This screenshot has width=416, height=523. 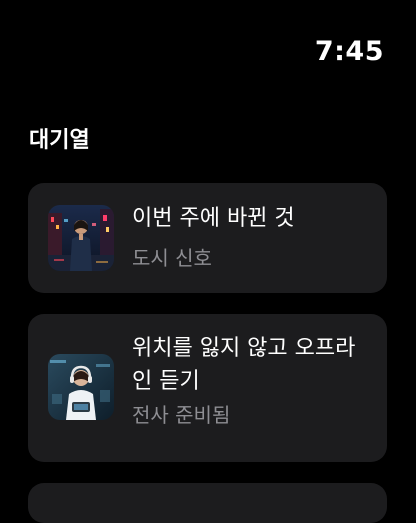 What do you see at coordinates (59, 140) in the screenshot?
I see `queue-heading: 대기열` at bounding box center [59, 140].